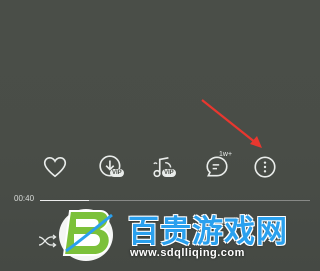  What do you see at coordinates (111, 167) in the screenshot?
I see `download-button: VIP` at bounding box center [111, 167].